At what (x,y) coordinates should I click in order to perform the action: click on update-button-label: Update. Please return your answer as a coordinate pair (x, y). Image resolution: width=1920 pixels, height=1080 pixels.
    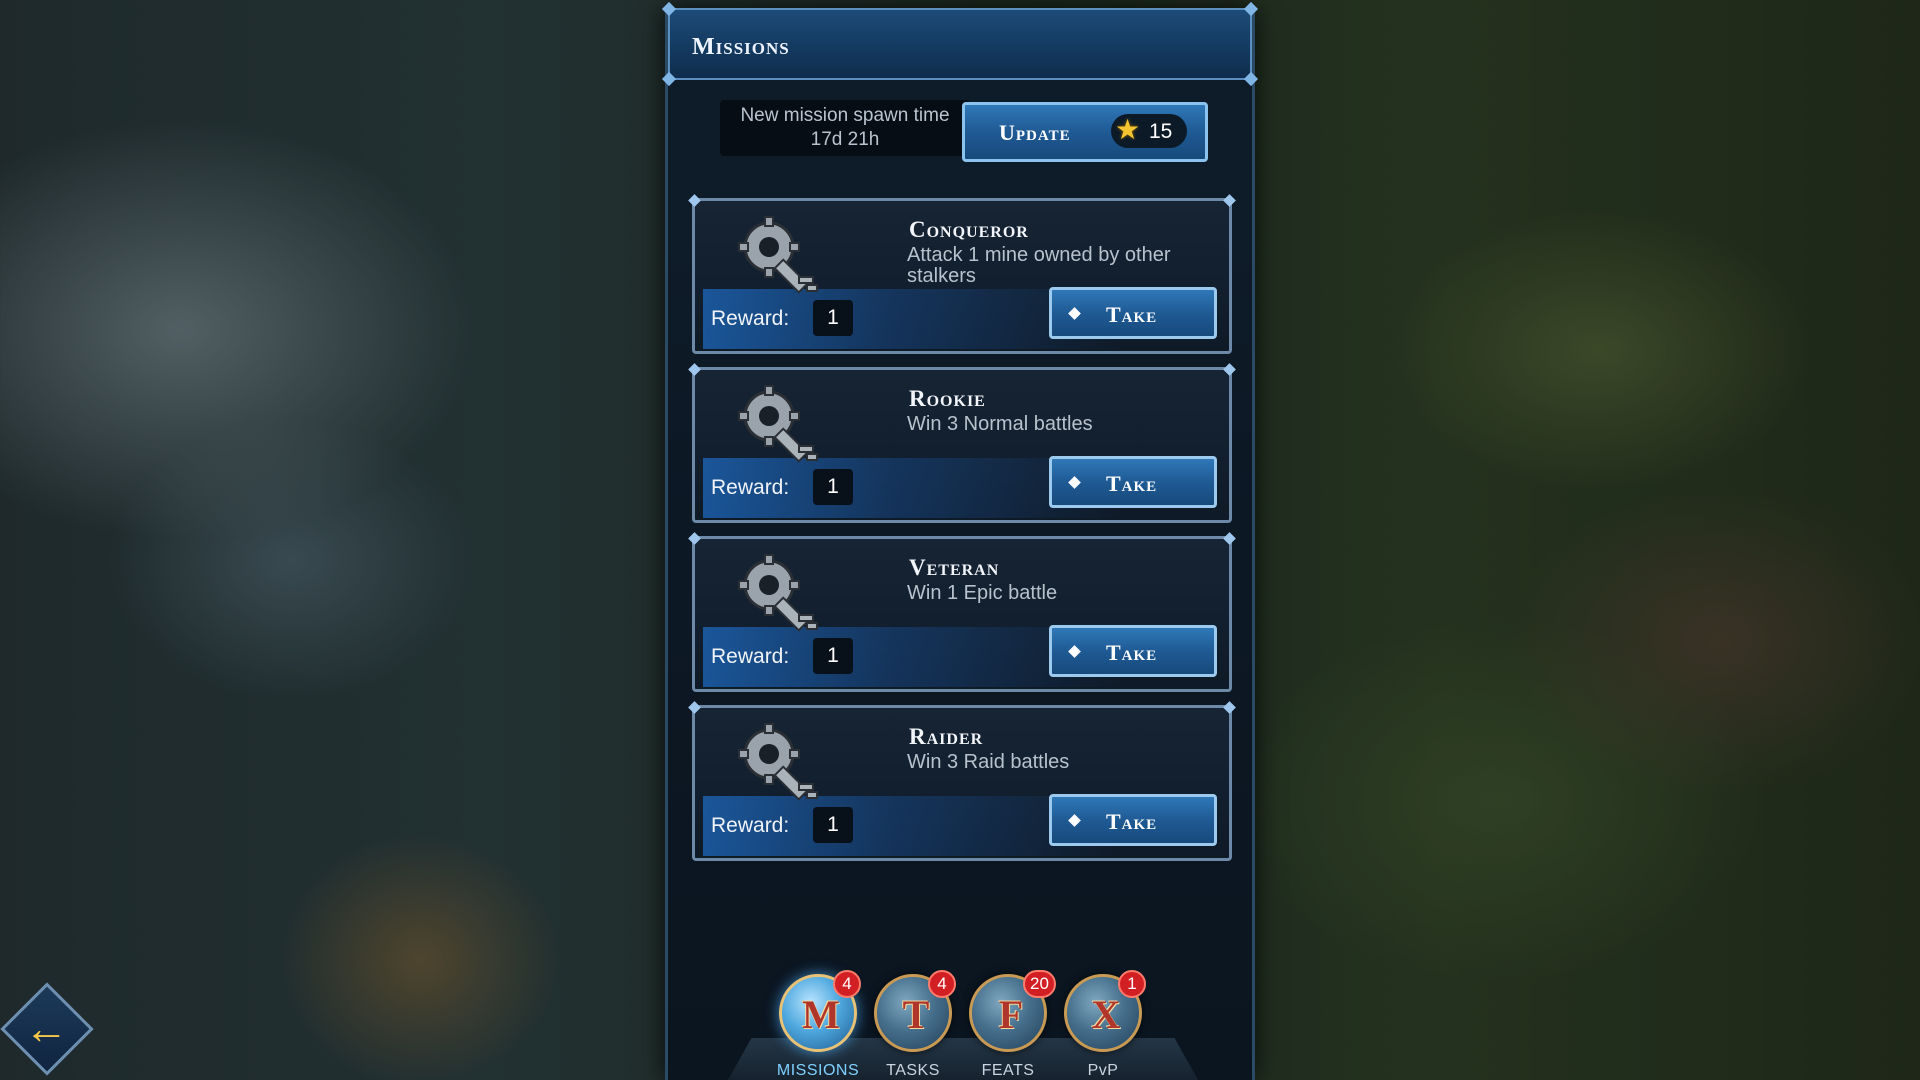
    Looking at the image, I should click on (1035, 132).